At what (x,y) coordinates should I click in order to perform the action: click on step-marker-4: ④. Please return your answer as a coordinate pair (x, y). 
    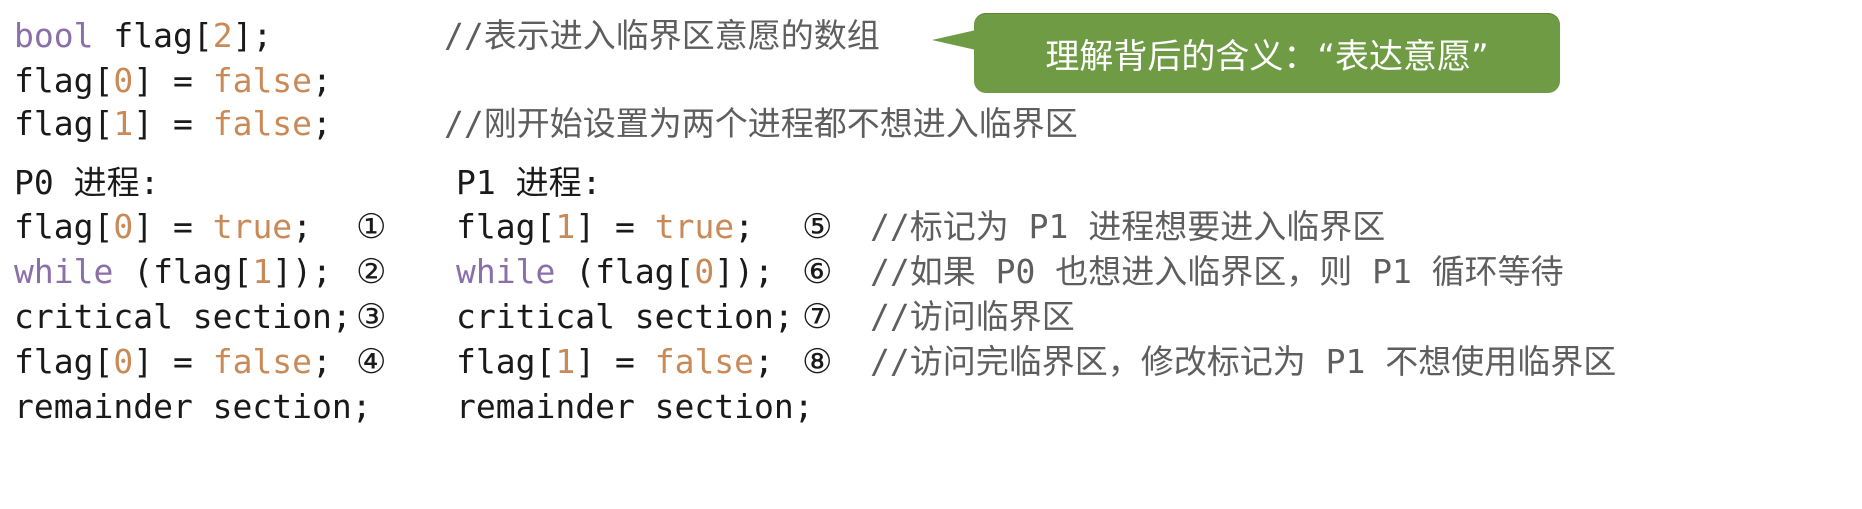
    Looking at the image, I should click on (371, 362).